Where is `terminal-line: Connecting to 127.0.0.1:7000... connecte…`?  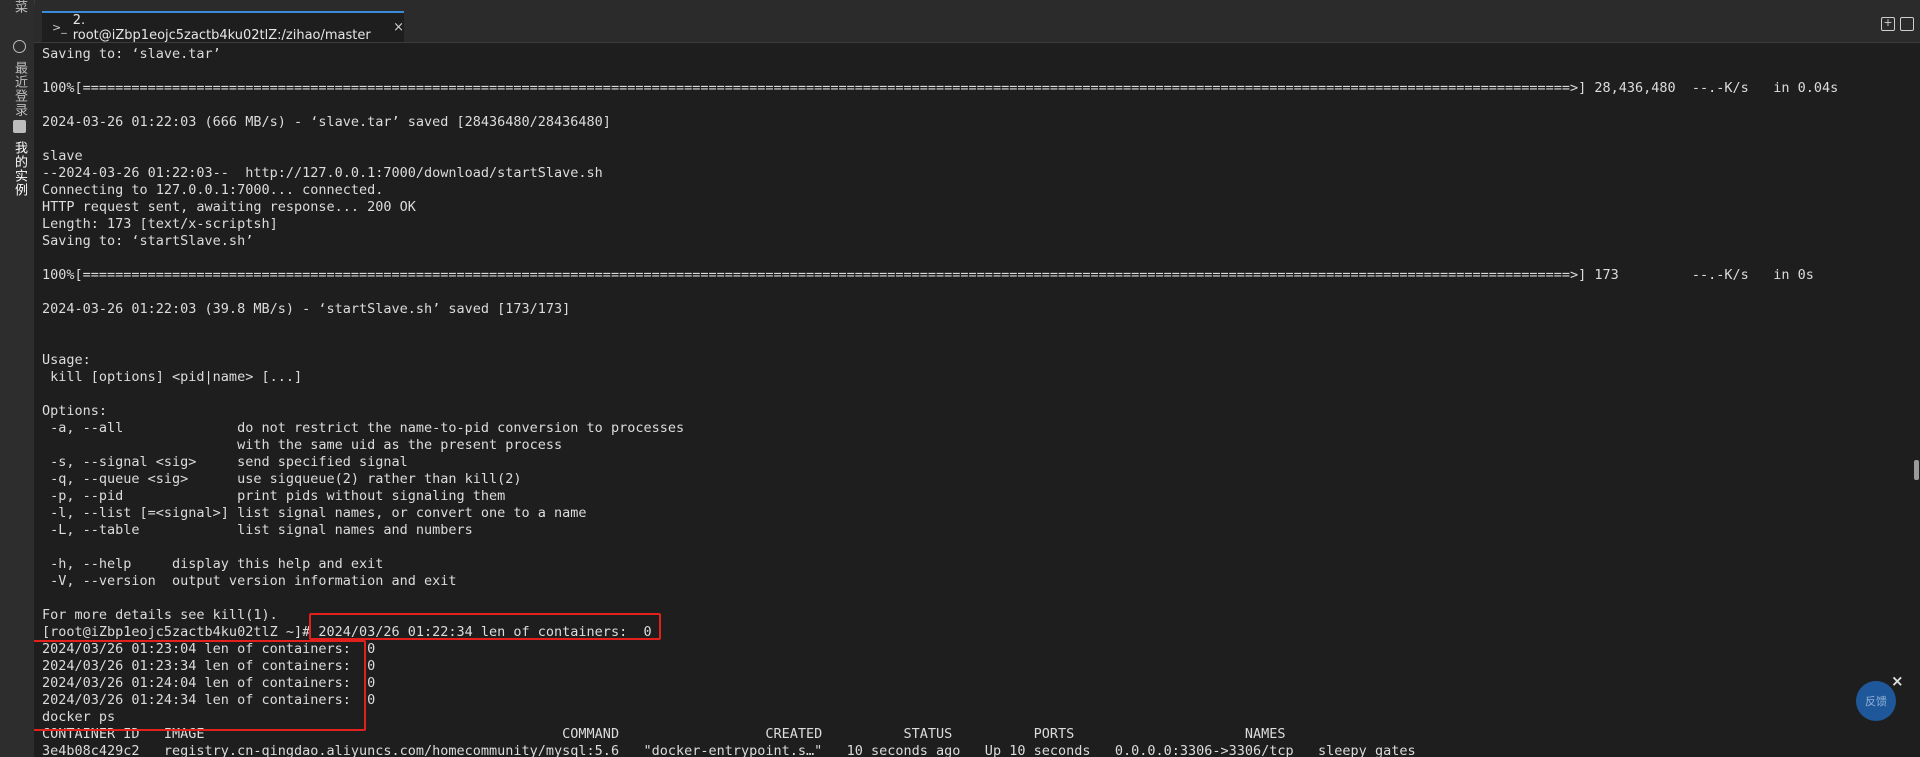 terminal-line: Connecting to 127.0.0.1:7000... connecte… is located at coordinates (213, 190).